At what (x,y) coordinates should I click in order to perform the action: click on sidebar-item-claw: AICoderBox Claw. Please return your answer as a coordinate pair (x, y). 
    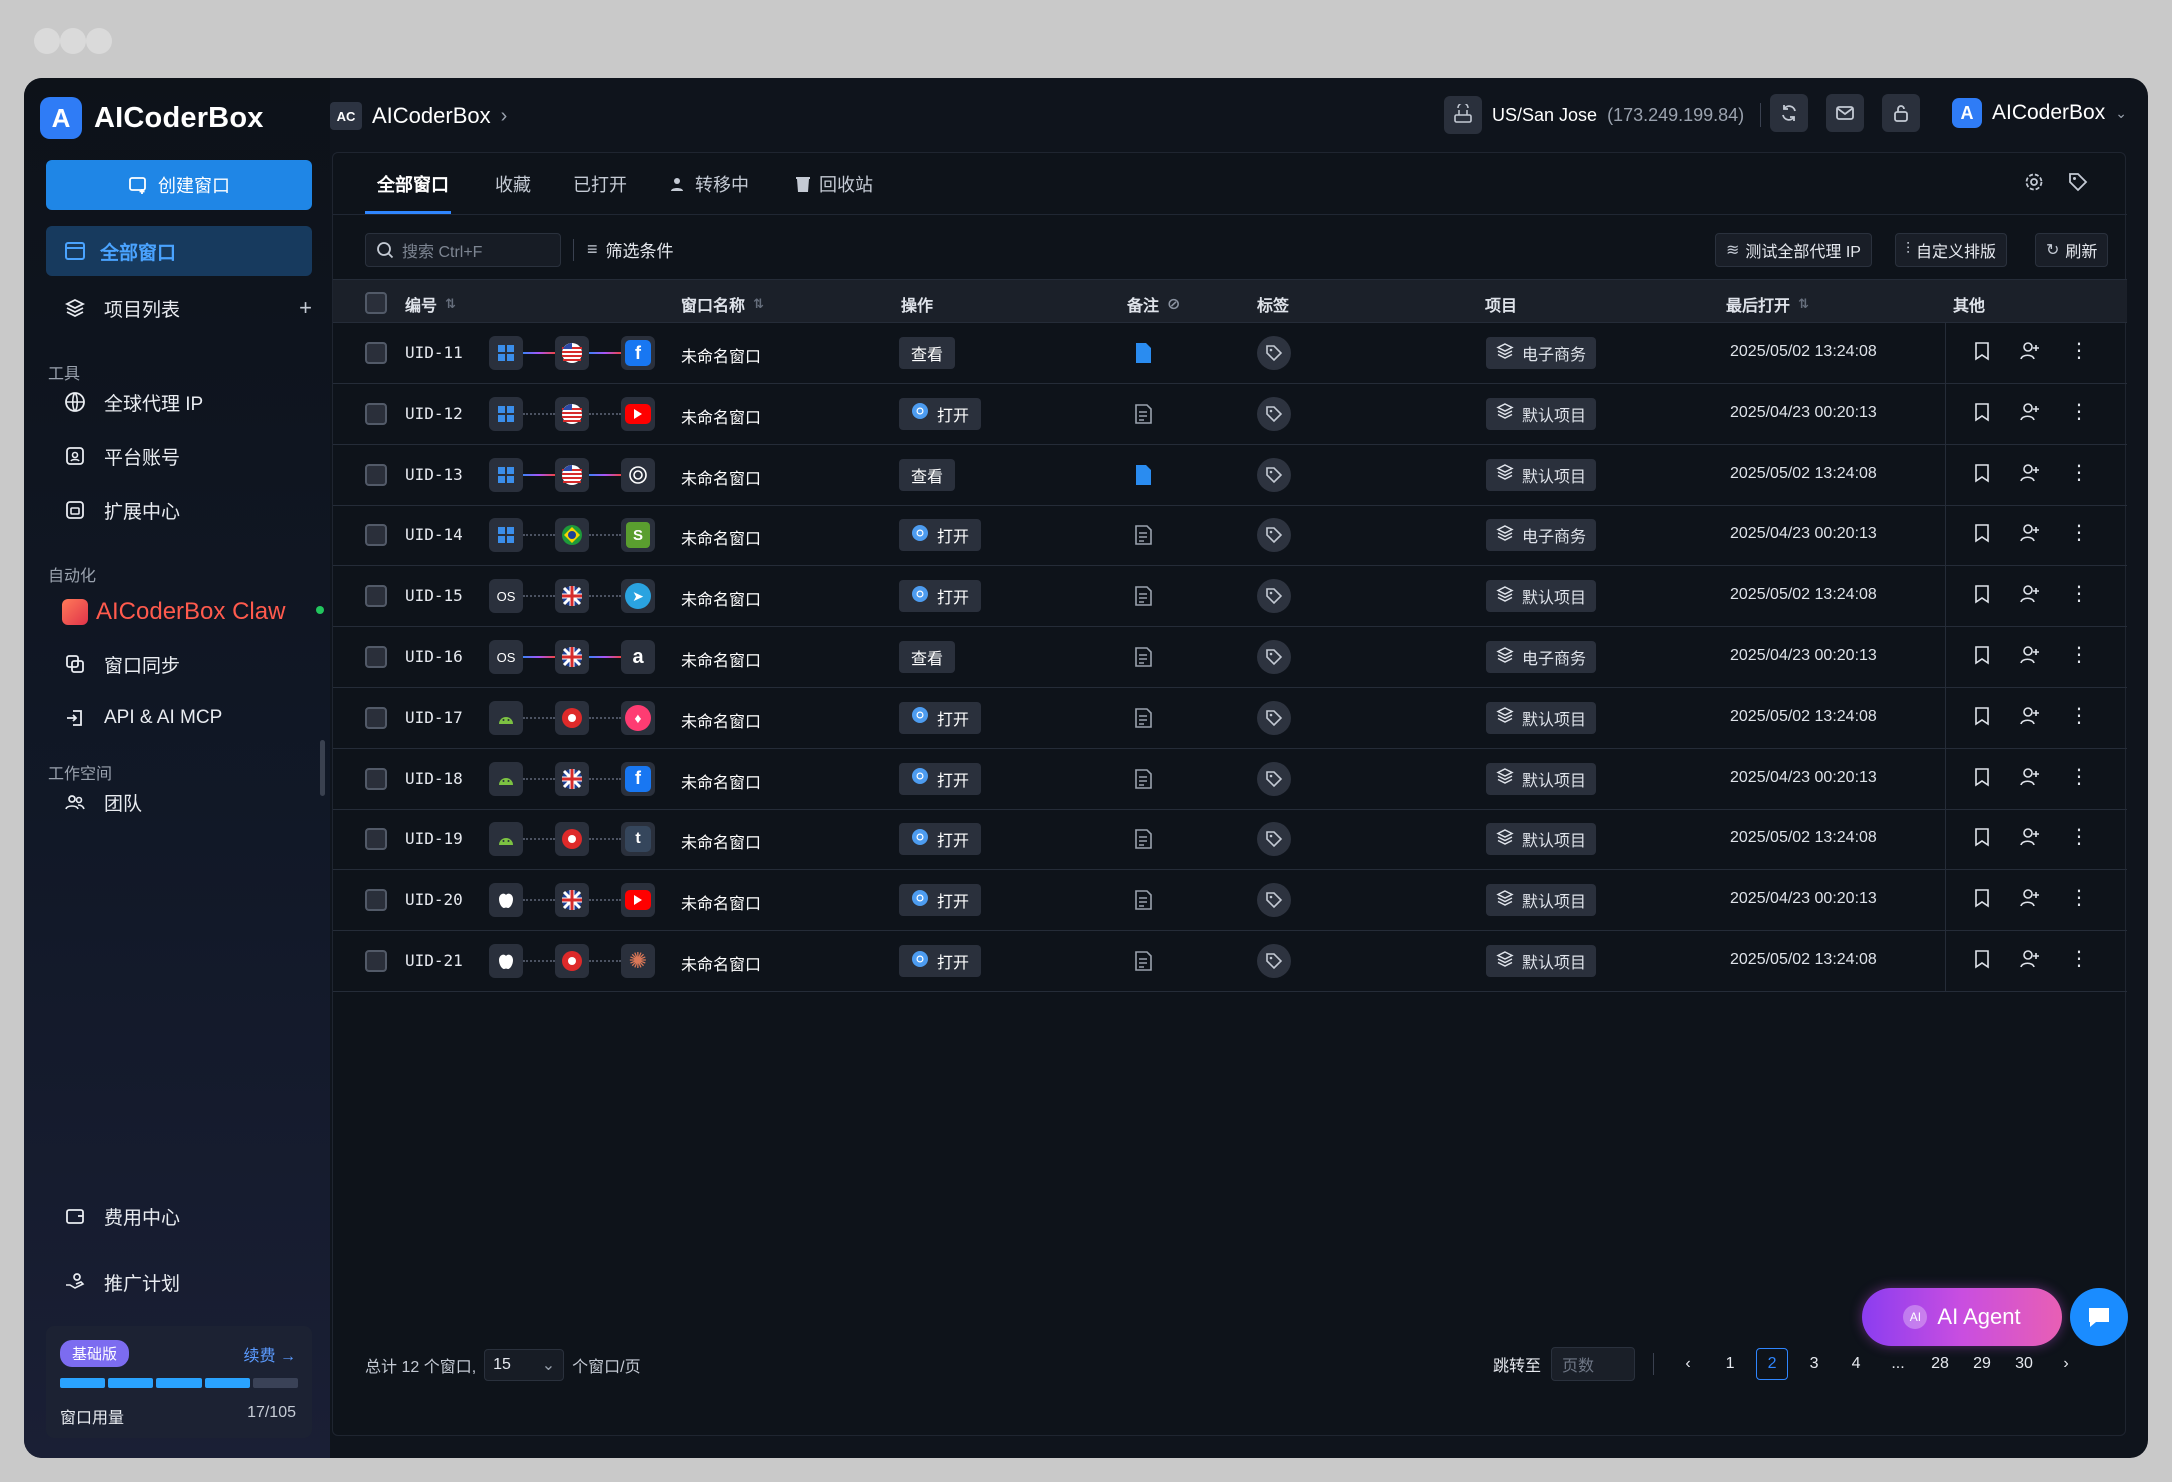
    Looking at the image, I should click on (173, 612).